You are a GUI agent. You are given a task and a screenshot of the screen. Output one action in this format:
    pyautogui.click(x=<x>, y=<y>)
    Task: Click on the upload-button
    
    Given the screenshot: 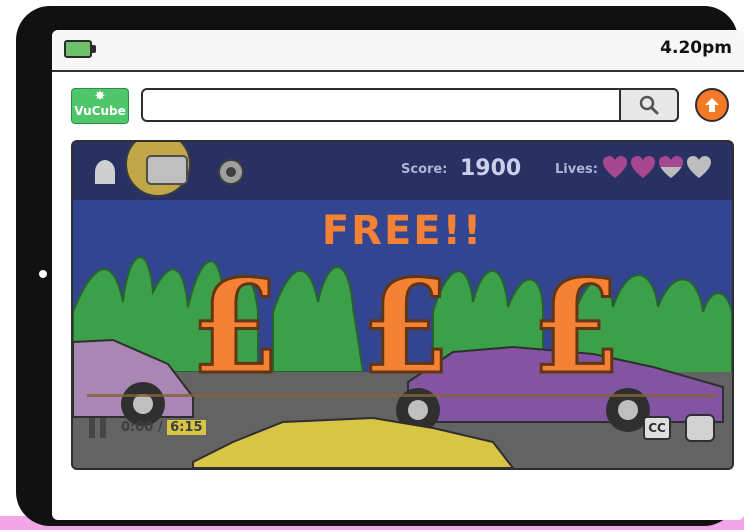 What is the action you would take?
    pyautogui.click(x=712, y=105)
    